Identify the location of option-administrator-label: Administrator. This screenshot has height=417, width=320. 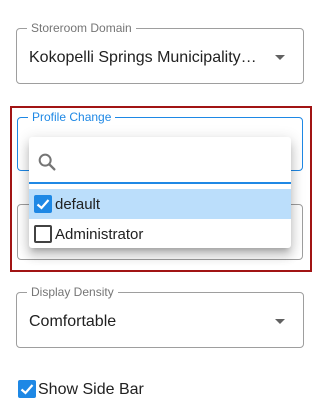
(99, 234).